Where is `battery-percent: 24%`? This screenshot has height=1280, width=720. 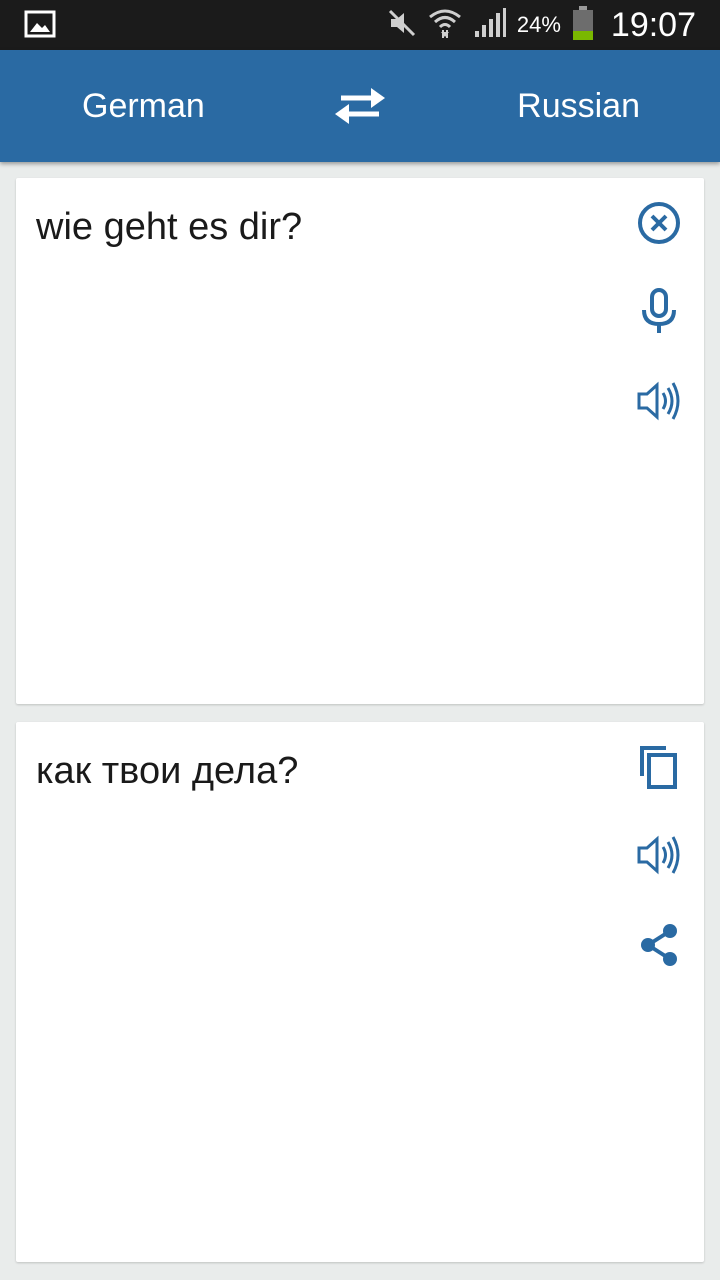 battery-percent: 24% is located at coordinates (538, 24).